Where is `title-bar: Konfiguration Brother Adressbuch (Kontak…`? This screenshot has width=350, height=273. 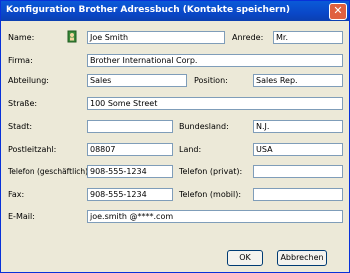 title-bar: Konfiguration Brother Adressbuch (Kontak… is located at coordinates (175, 11).